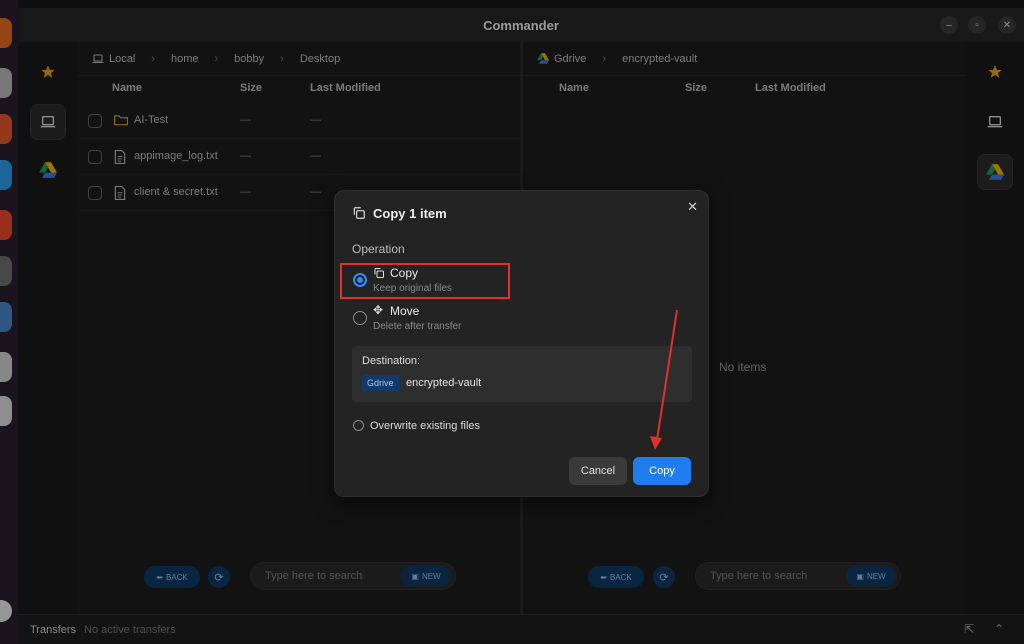 The image size is (1024, 644). I want to click on overwrite-label: Overwrite existing files, so click(425, 426).